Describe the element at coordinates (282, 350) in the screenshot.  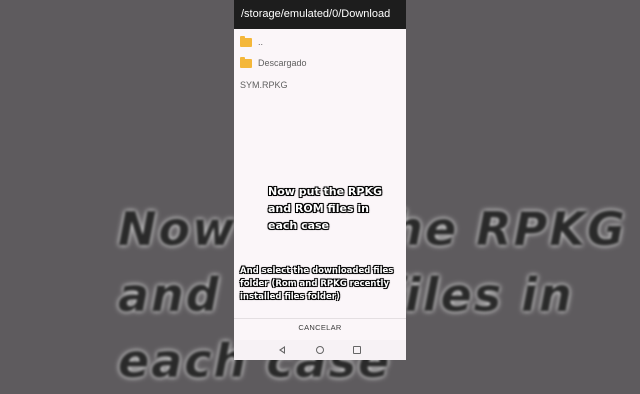
I see `back-triangle-icon` at that location.